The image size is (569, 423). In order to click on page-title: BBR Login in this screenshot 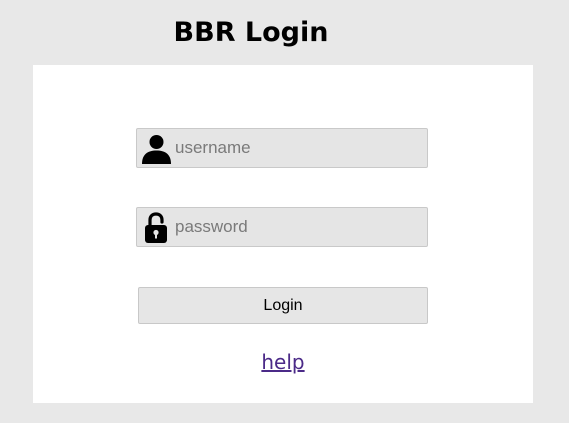, I will do `click(251, 32)`.